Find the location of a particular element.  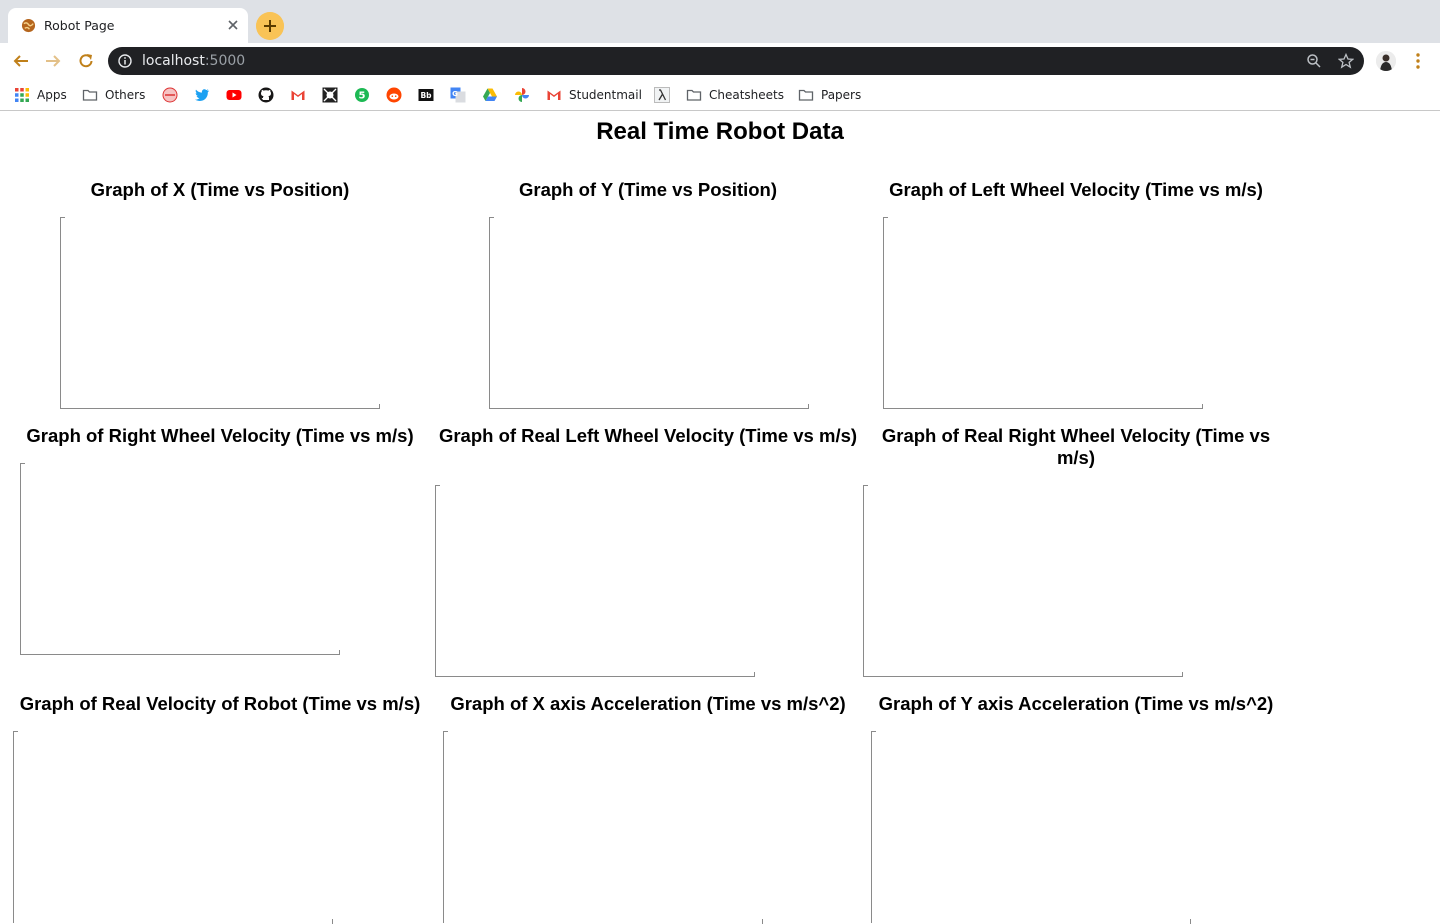

bookmark-label: Apps is located at coordinates (52, 95).